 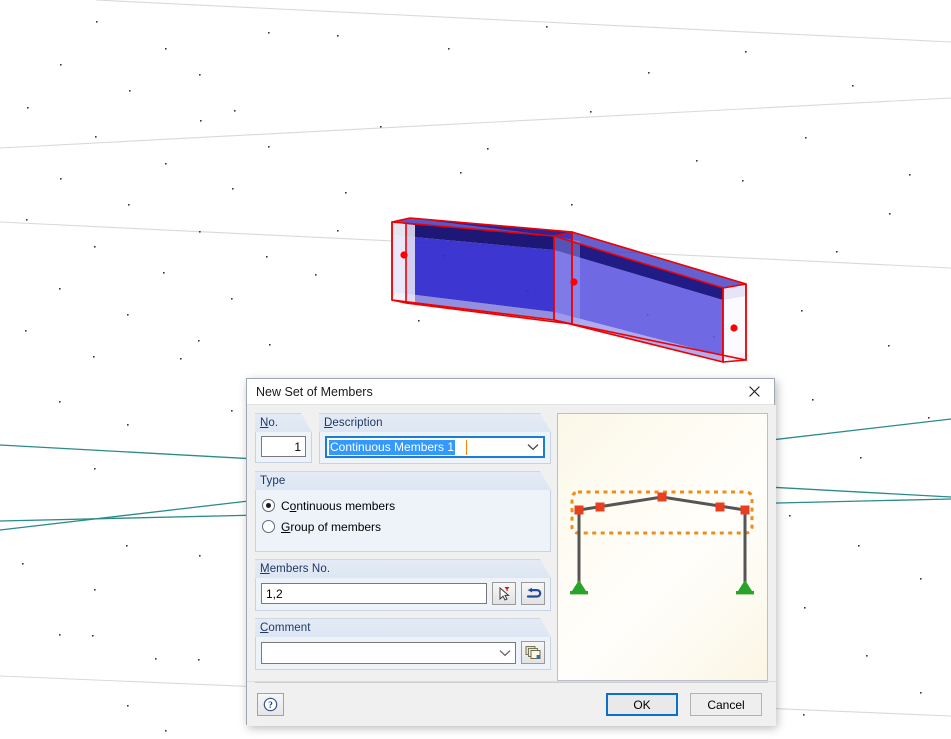 I want to click on frame-preview-svg, so click(x=662, y=542).